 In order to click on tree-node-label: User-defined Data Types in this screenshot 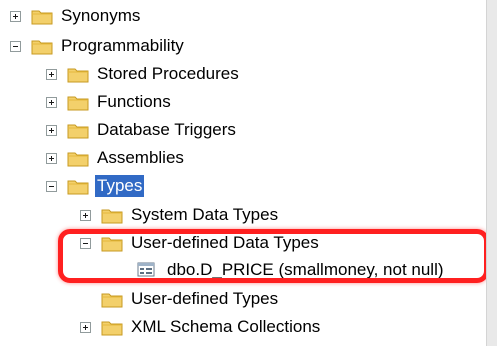, I will do `click(225, 242)`.